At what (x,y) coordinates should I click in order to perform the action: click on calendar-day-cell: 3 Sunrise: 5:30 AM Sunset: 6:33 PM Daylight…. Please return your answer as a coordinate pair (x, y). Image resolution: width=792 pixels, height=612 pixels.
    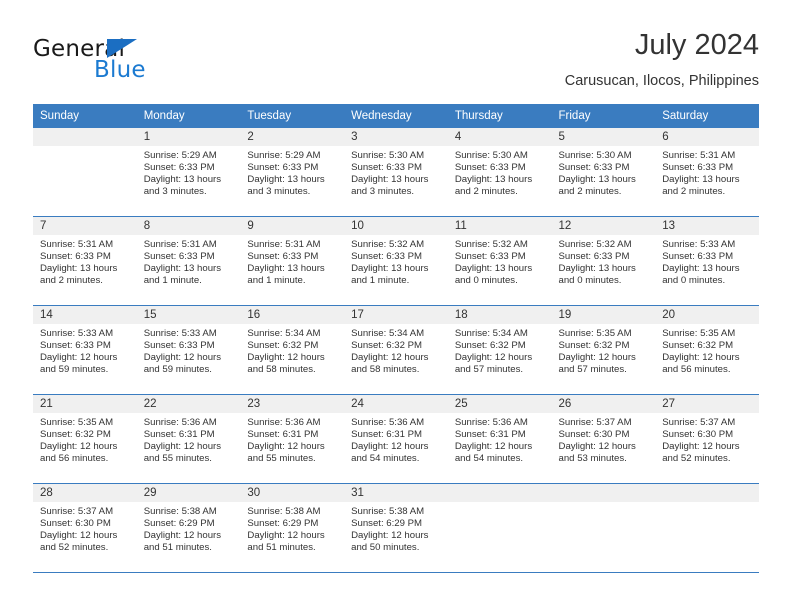
    Looking at the image, I should click on (396, 171).